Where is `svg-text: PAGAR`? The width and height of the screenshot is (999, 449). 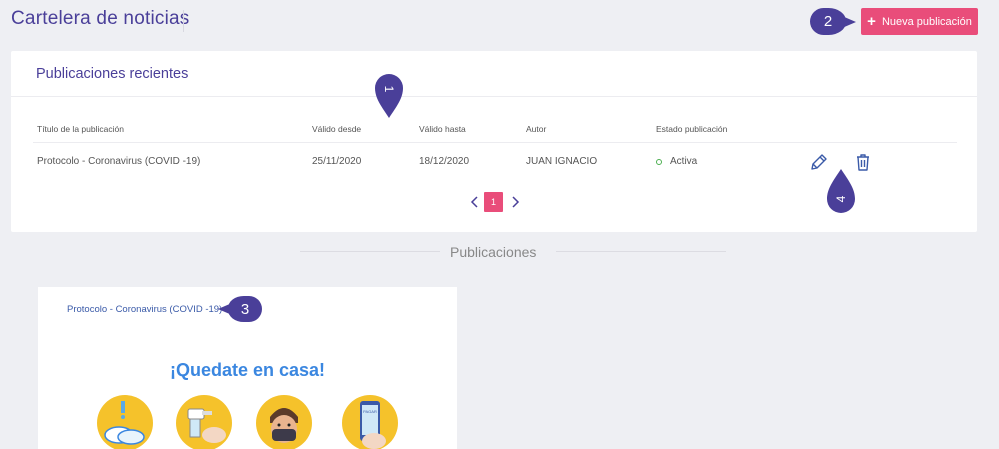
svg-text: PAGAR is located at coordinates (370, 411).